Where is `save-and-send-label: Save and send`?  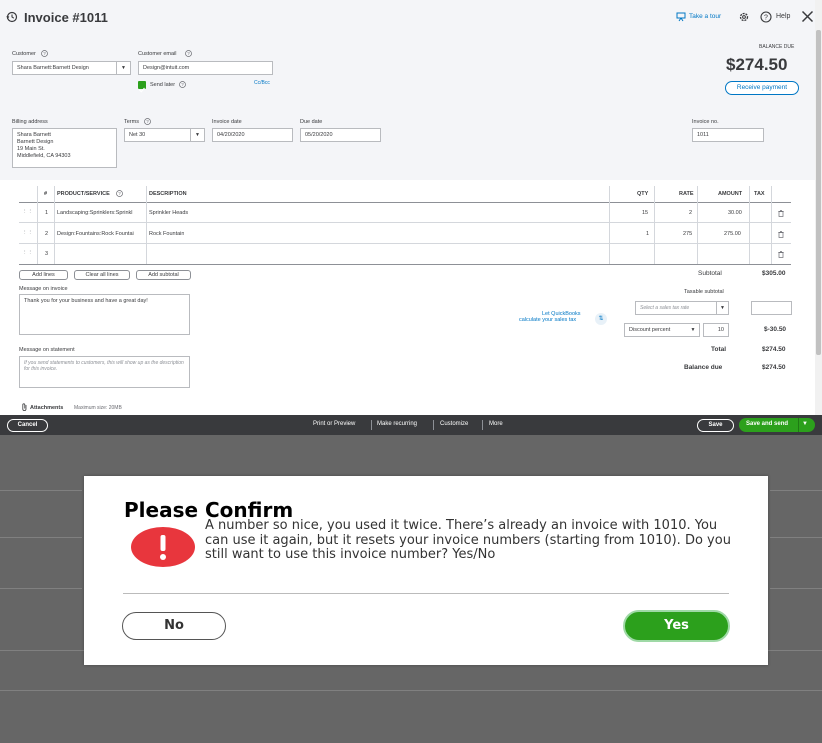 save-and-send-label: Save and send is located at coordinates (767, 424).